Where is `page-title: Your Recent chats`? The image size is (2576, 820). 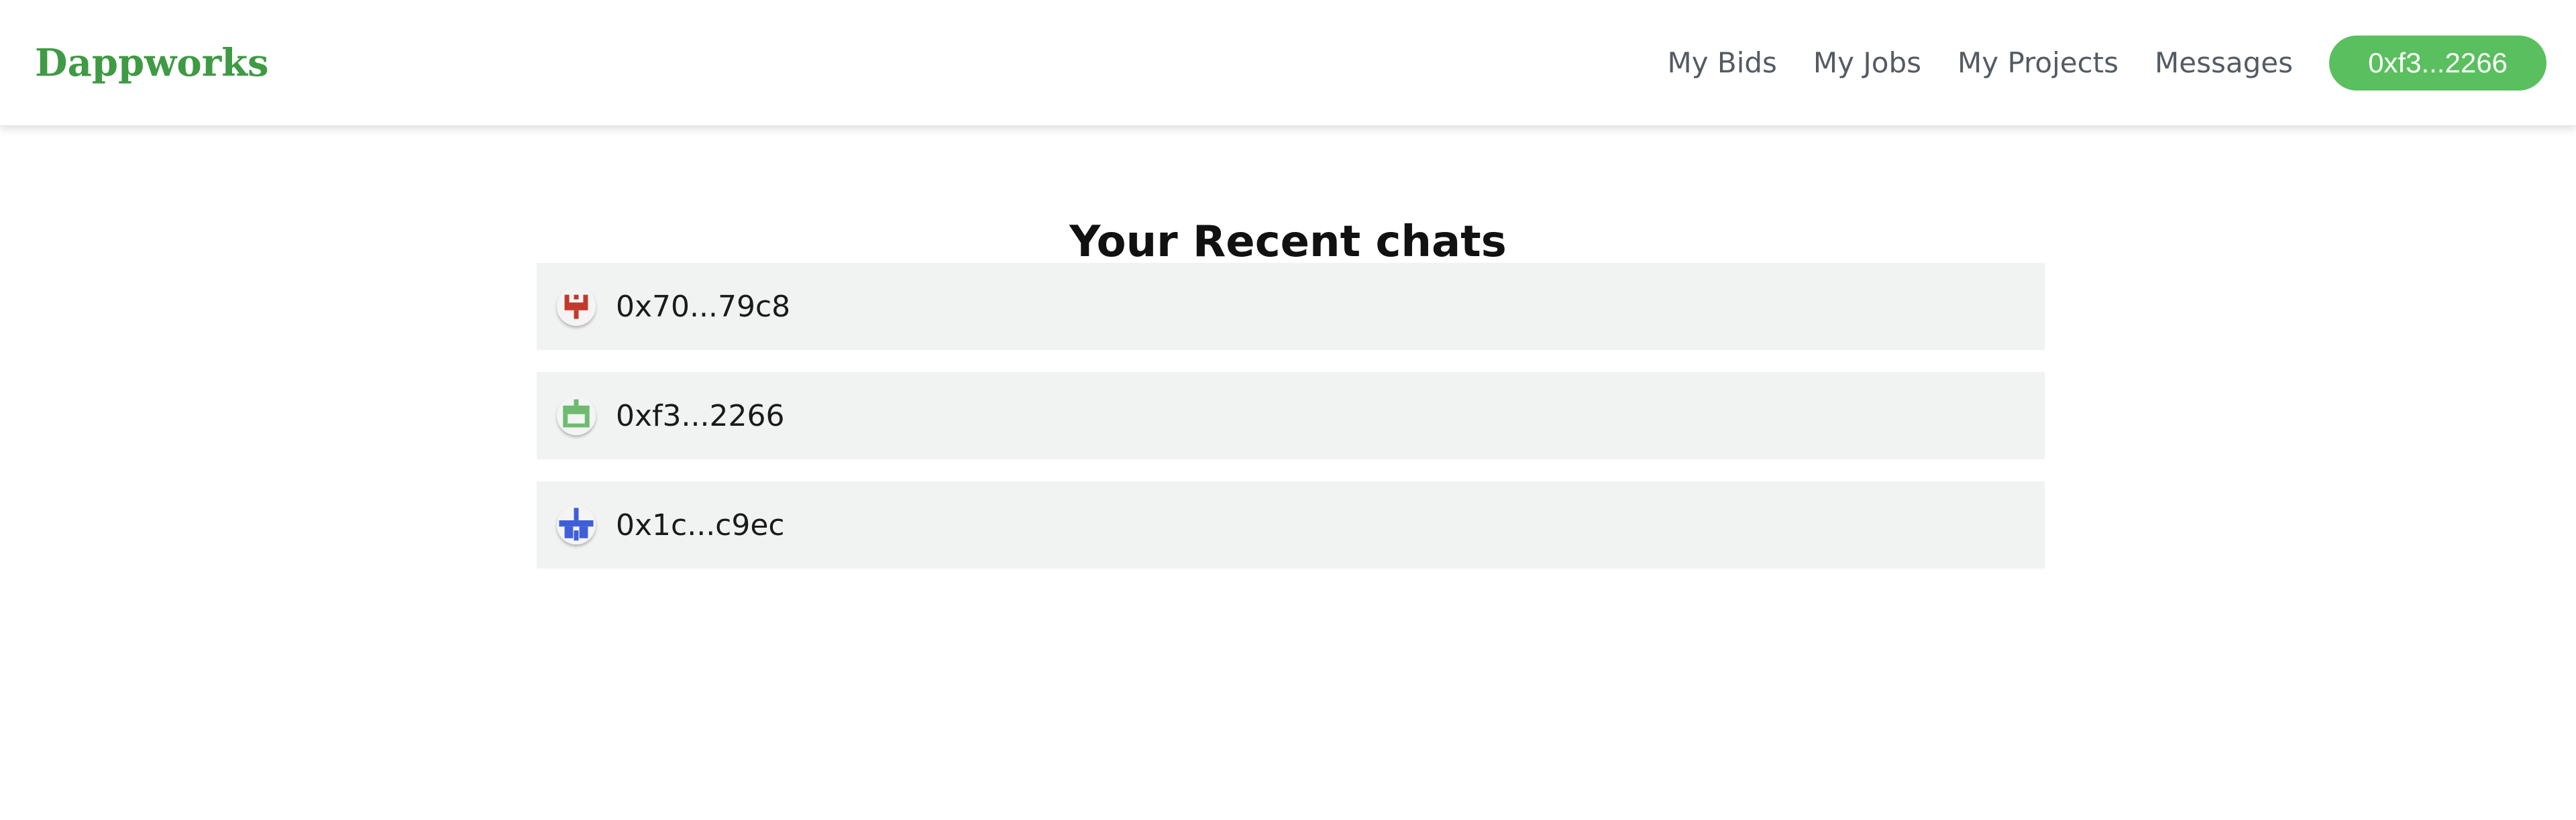
page-title: Your Recent chats is located at coordinates (1288, 242).